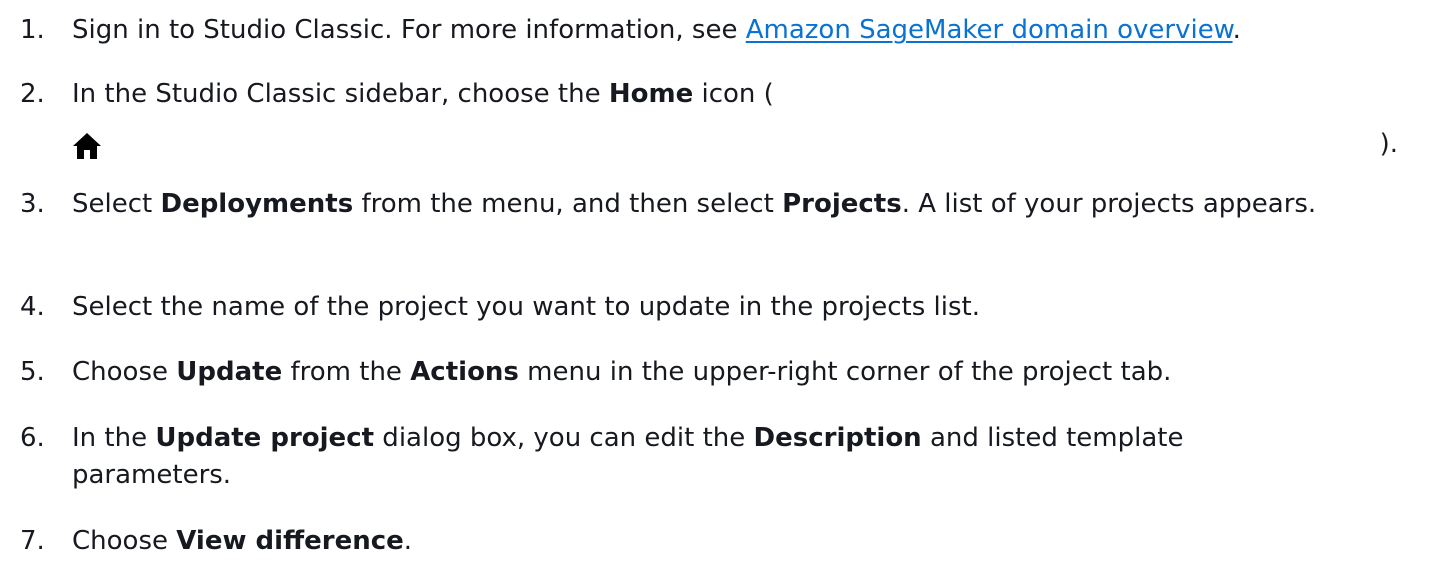  What do you see at coordinates (842, 204) in the screenshot?
I see `projects-term: Projects` at bounding box center [842, 204].